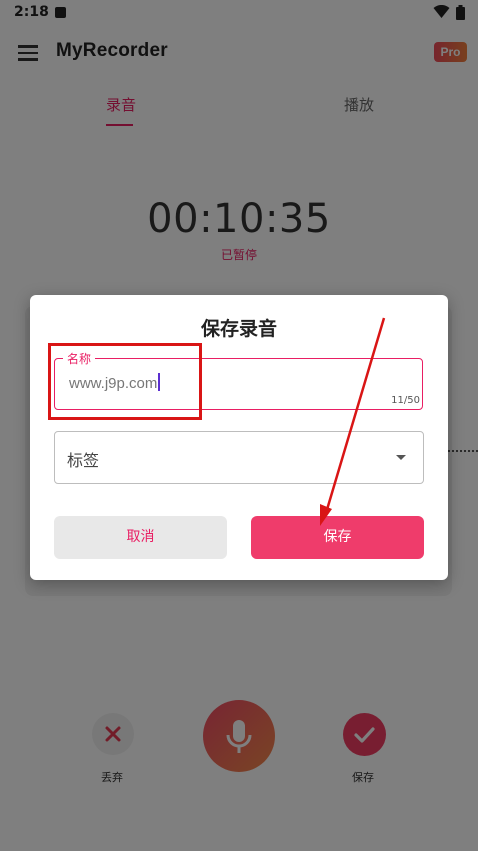 The height and width of the screenshot is (851, 478). Describe the element at coordinates (83, 460) in the screenshot. I see `tag-field-label: 标签` at that location.